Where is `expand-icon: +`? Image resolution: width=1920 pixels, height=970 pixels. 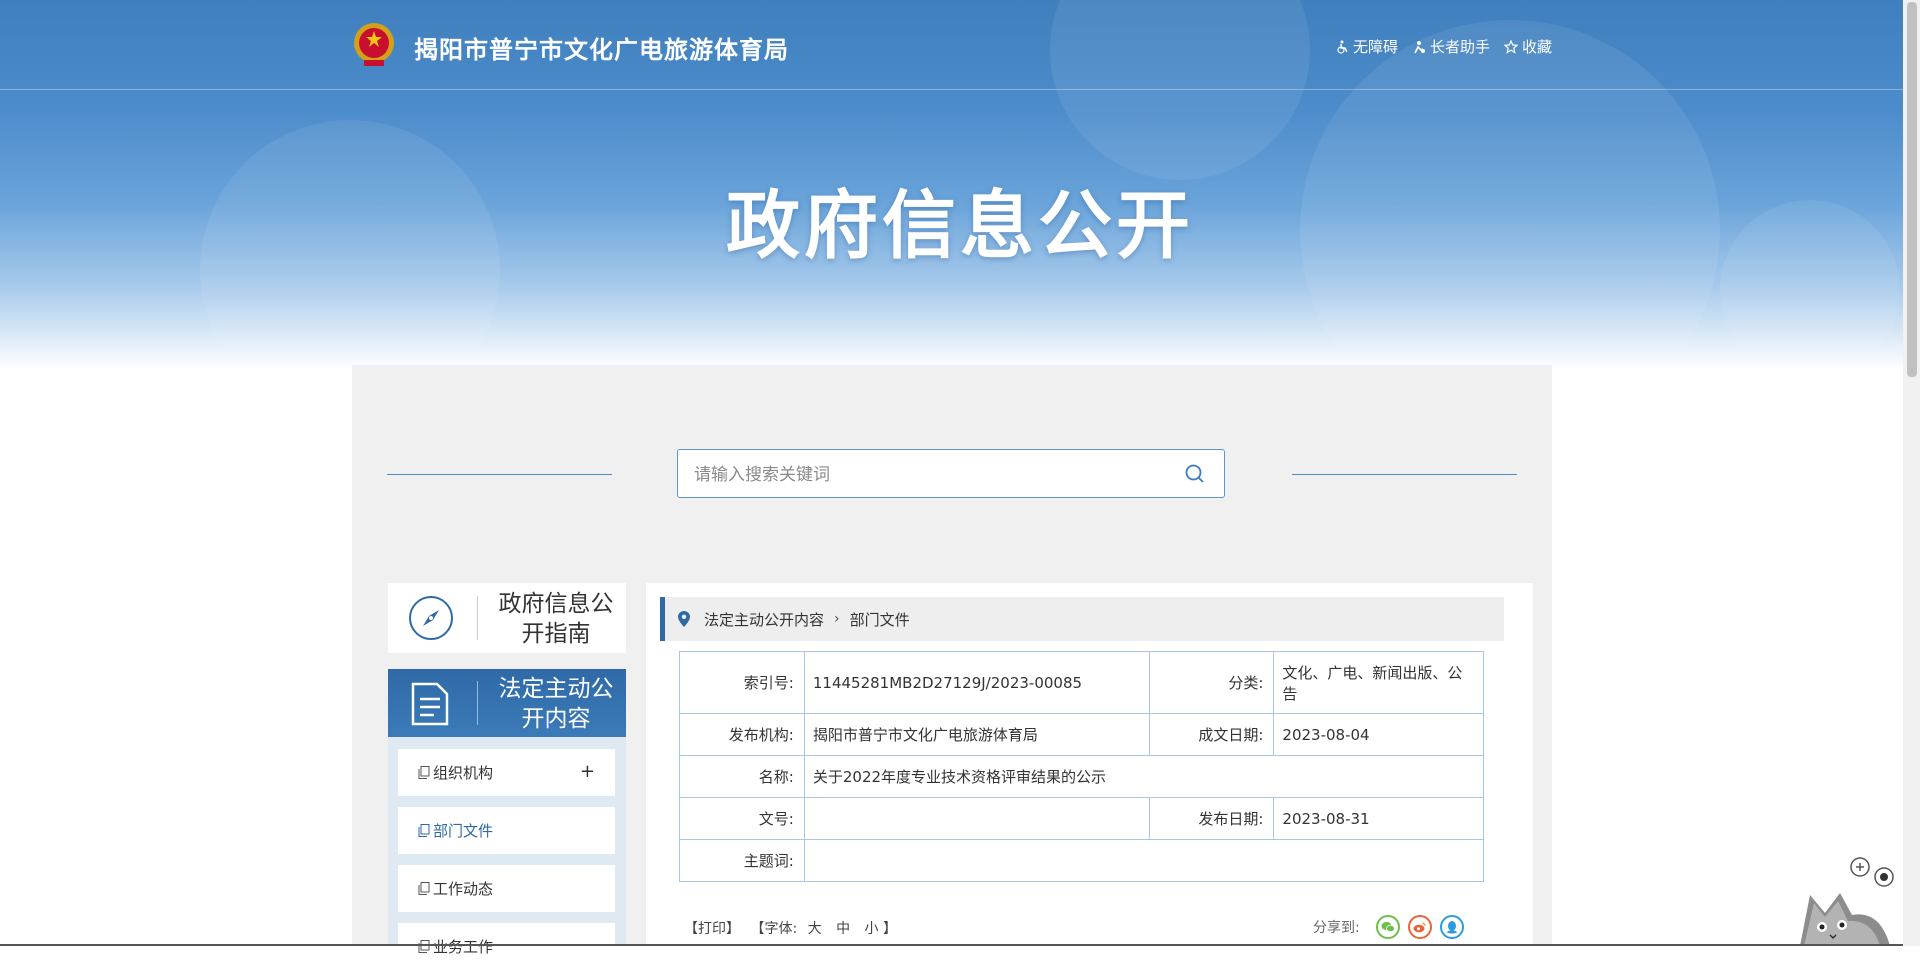
expand-icon: + is located at coordinates (587, 771).